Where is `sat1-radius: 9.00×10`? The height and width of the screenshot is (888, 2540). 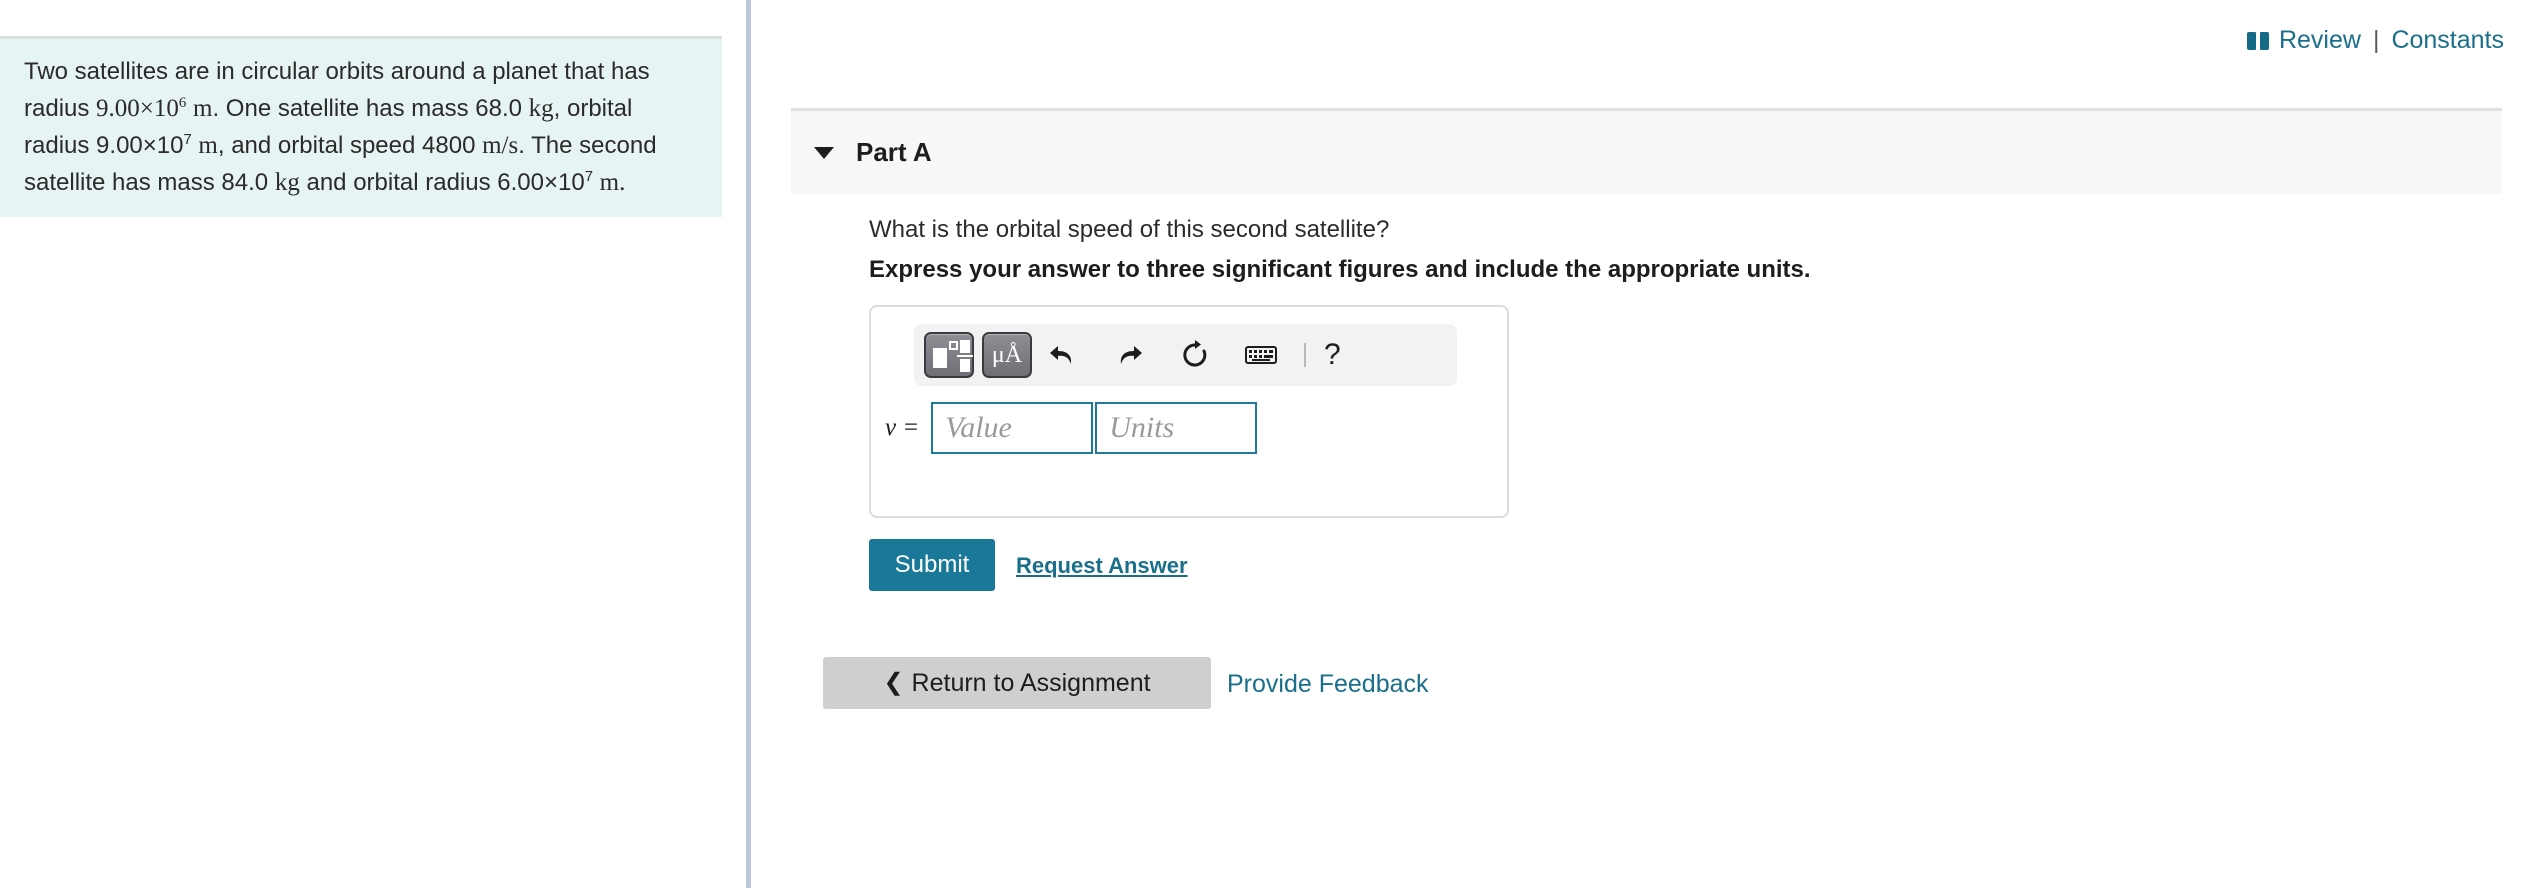
sat1-radius: 9.00×10 is located at coordinates (140, 145).